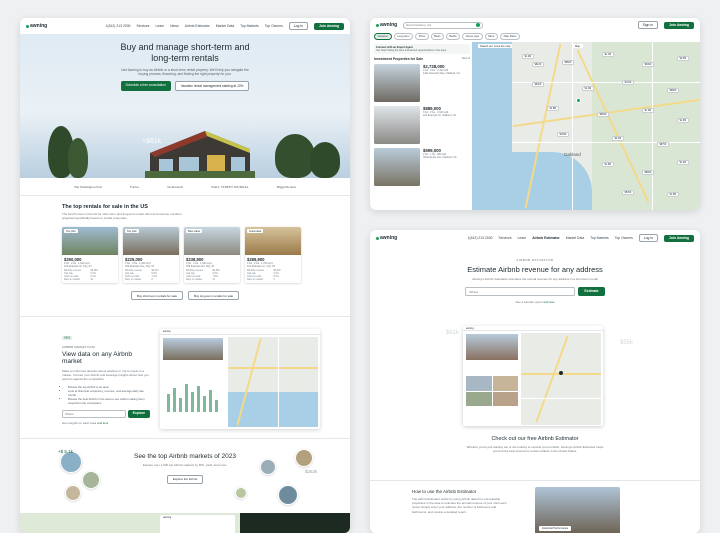 The image size is (720, 533). I want to click on price-pin: $675K, so click(663, 144).